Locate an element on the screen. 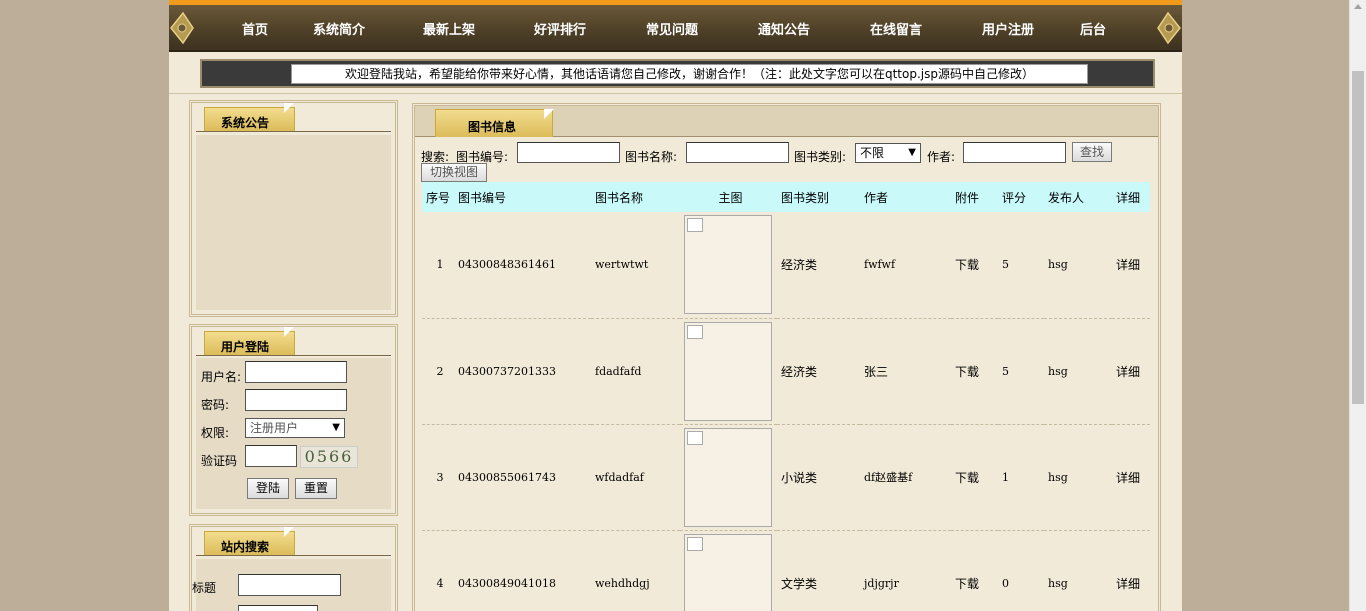 Image resolution: width=1366 pixels, height=611 pixels. row-code: 04300737201333 is located at coordinates (522, 371).